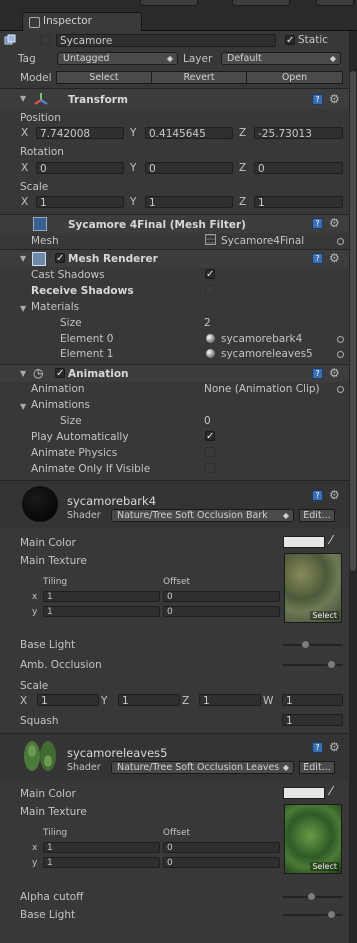  What do you see at coordinates (202, 767) in the screenshot?
I see `material2-shader-dropdown: Nature/Tree Soft Occlusion Leaves ◆` at bounding box center [202, 767].